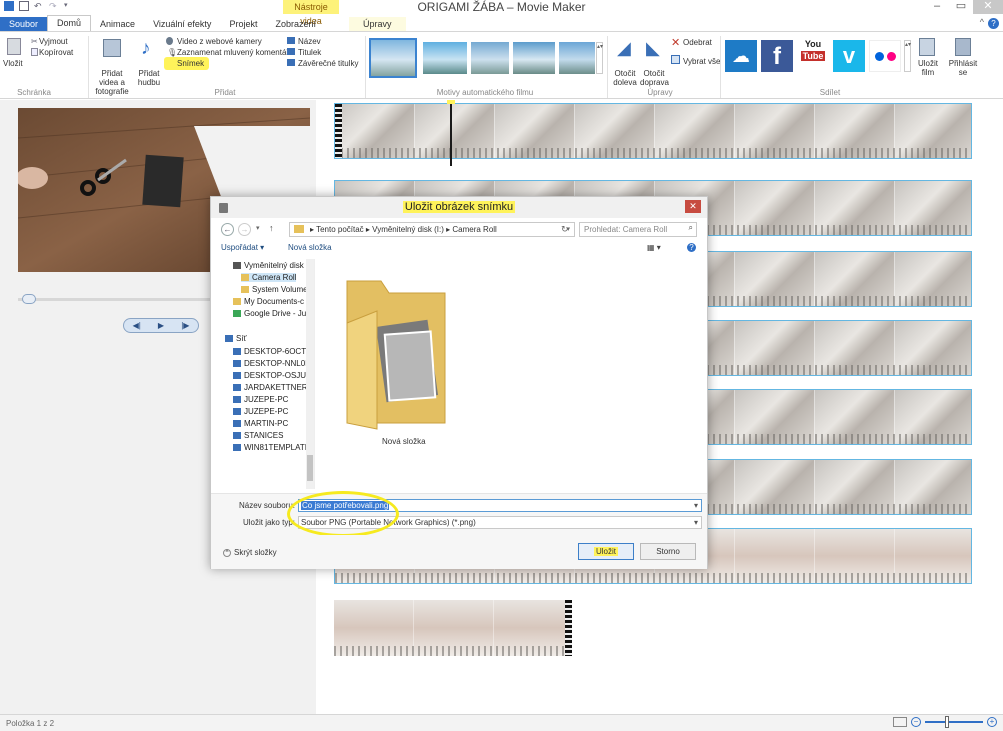 Image resolution: width=1003 pixels, height=731 pixels. Describe the element at coordinates (190, 63) in the screenshot. I see `snapshot-button: Snímek` at that location.